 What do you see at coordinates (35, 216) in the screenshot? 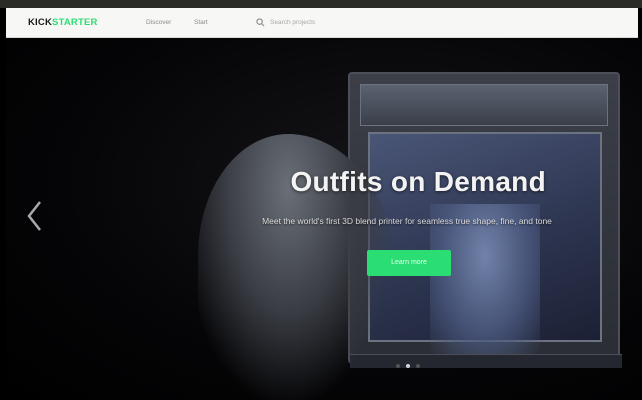
I see `chevron-left-icon` at bounding box center [35, 216].